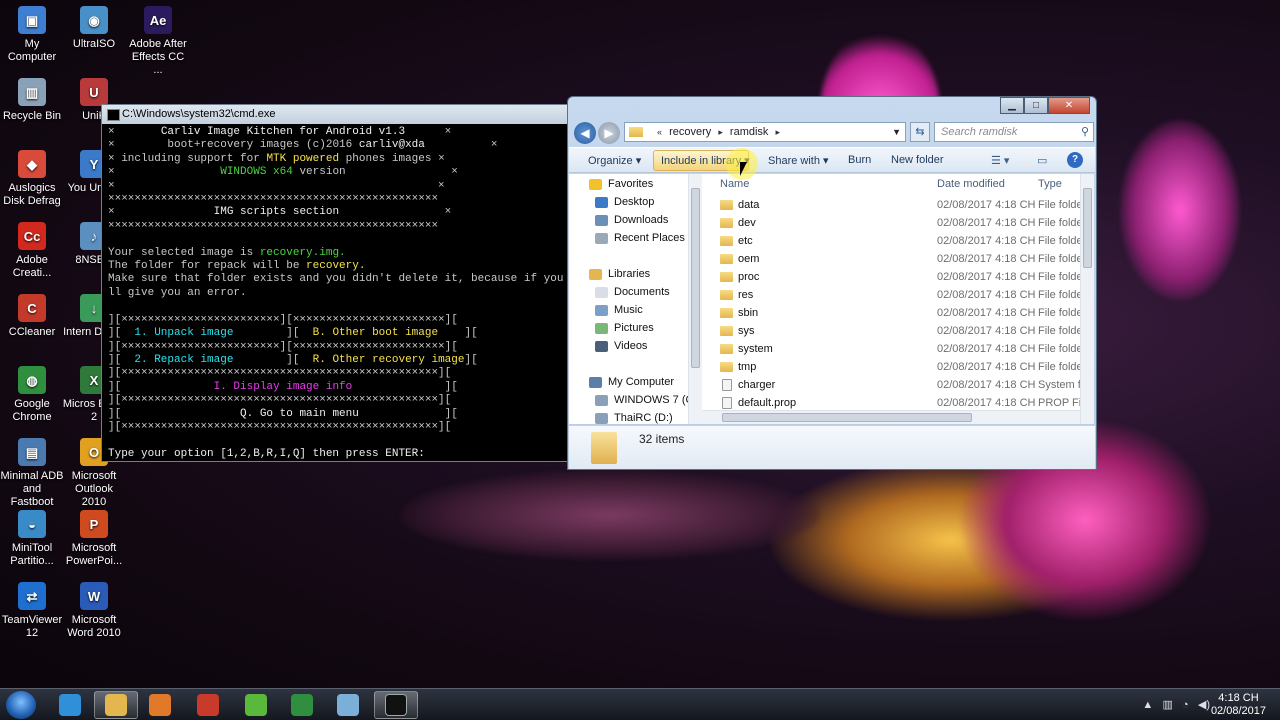  What do you see at coordinates (32, 473) in the screenshot?
I see `desktop-icon: ▤ Minimal ADB and Fastboot` at bounding box center [32, 473].